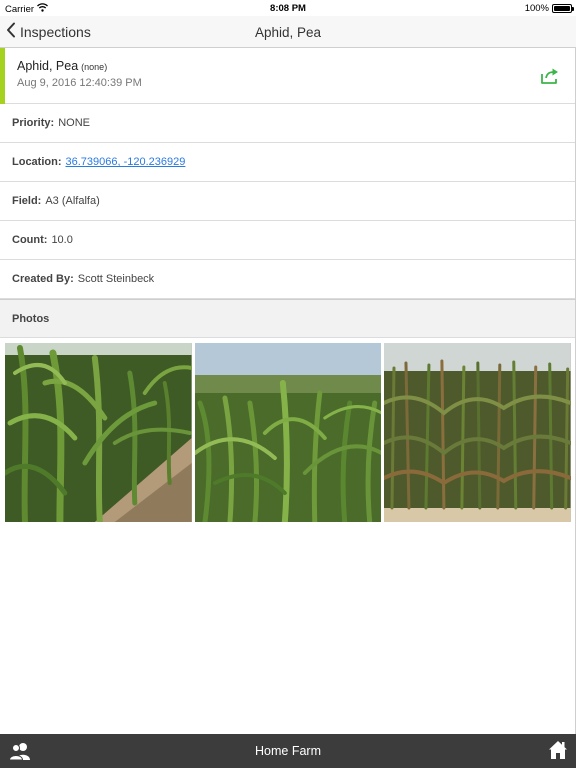 The width and height of the screenshot is (576, 768). I want to click on location-label: Location:, so click(37, 162).